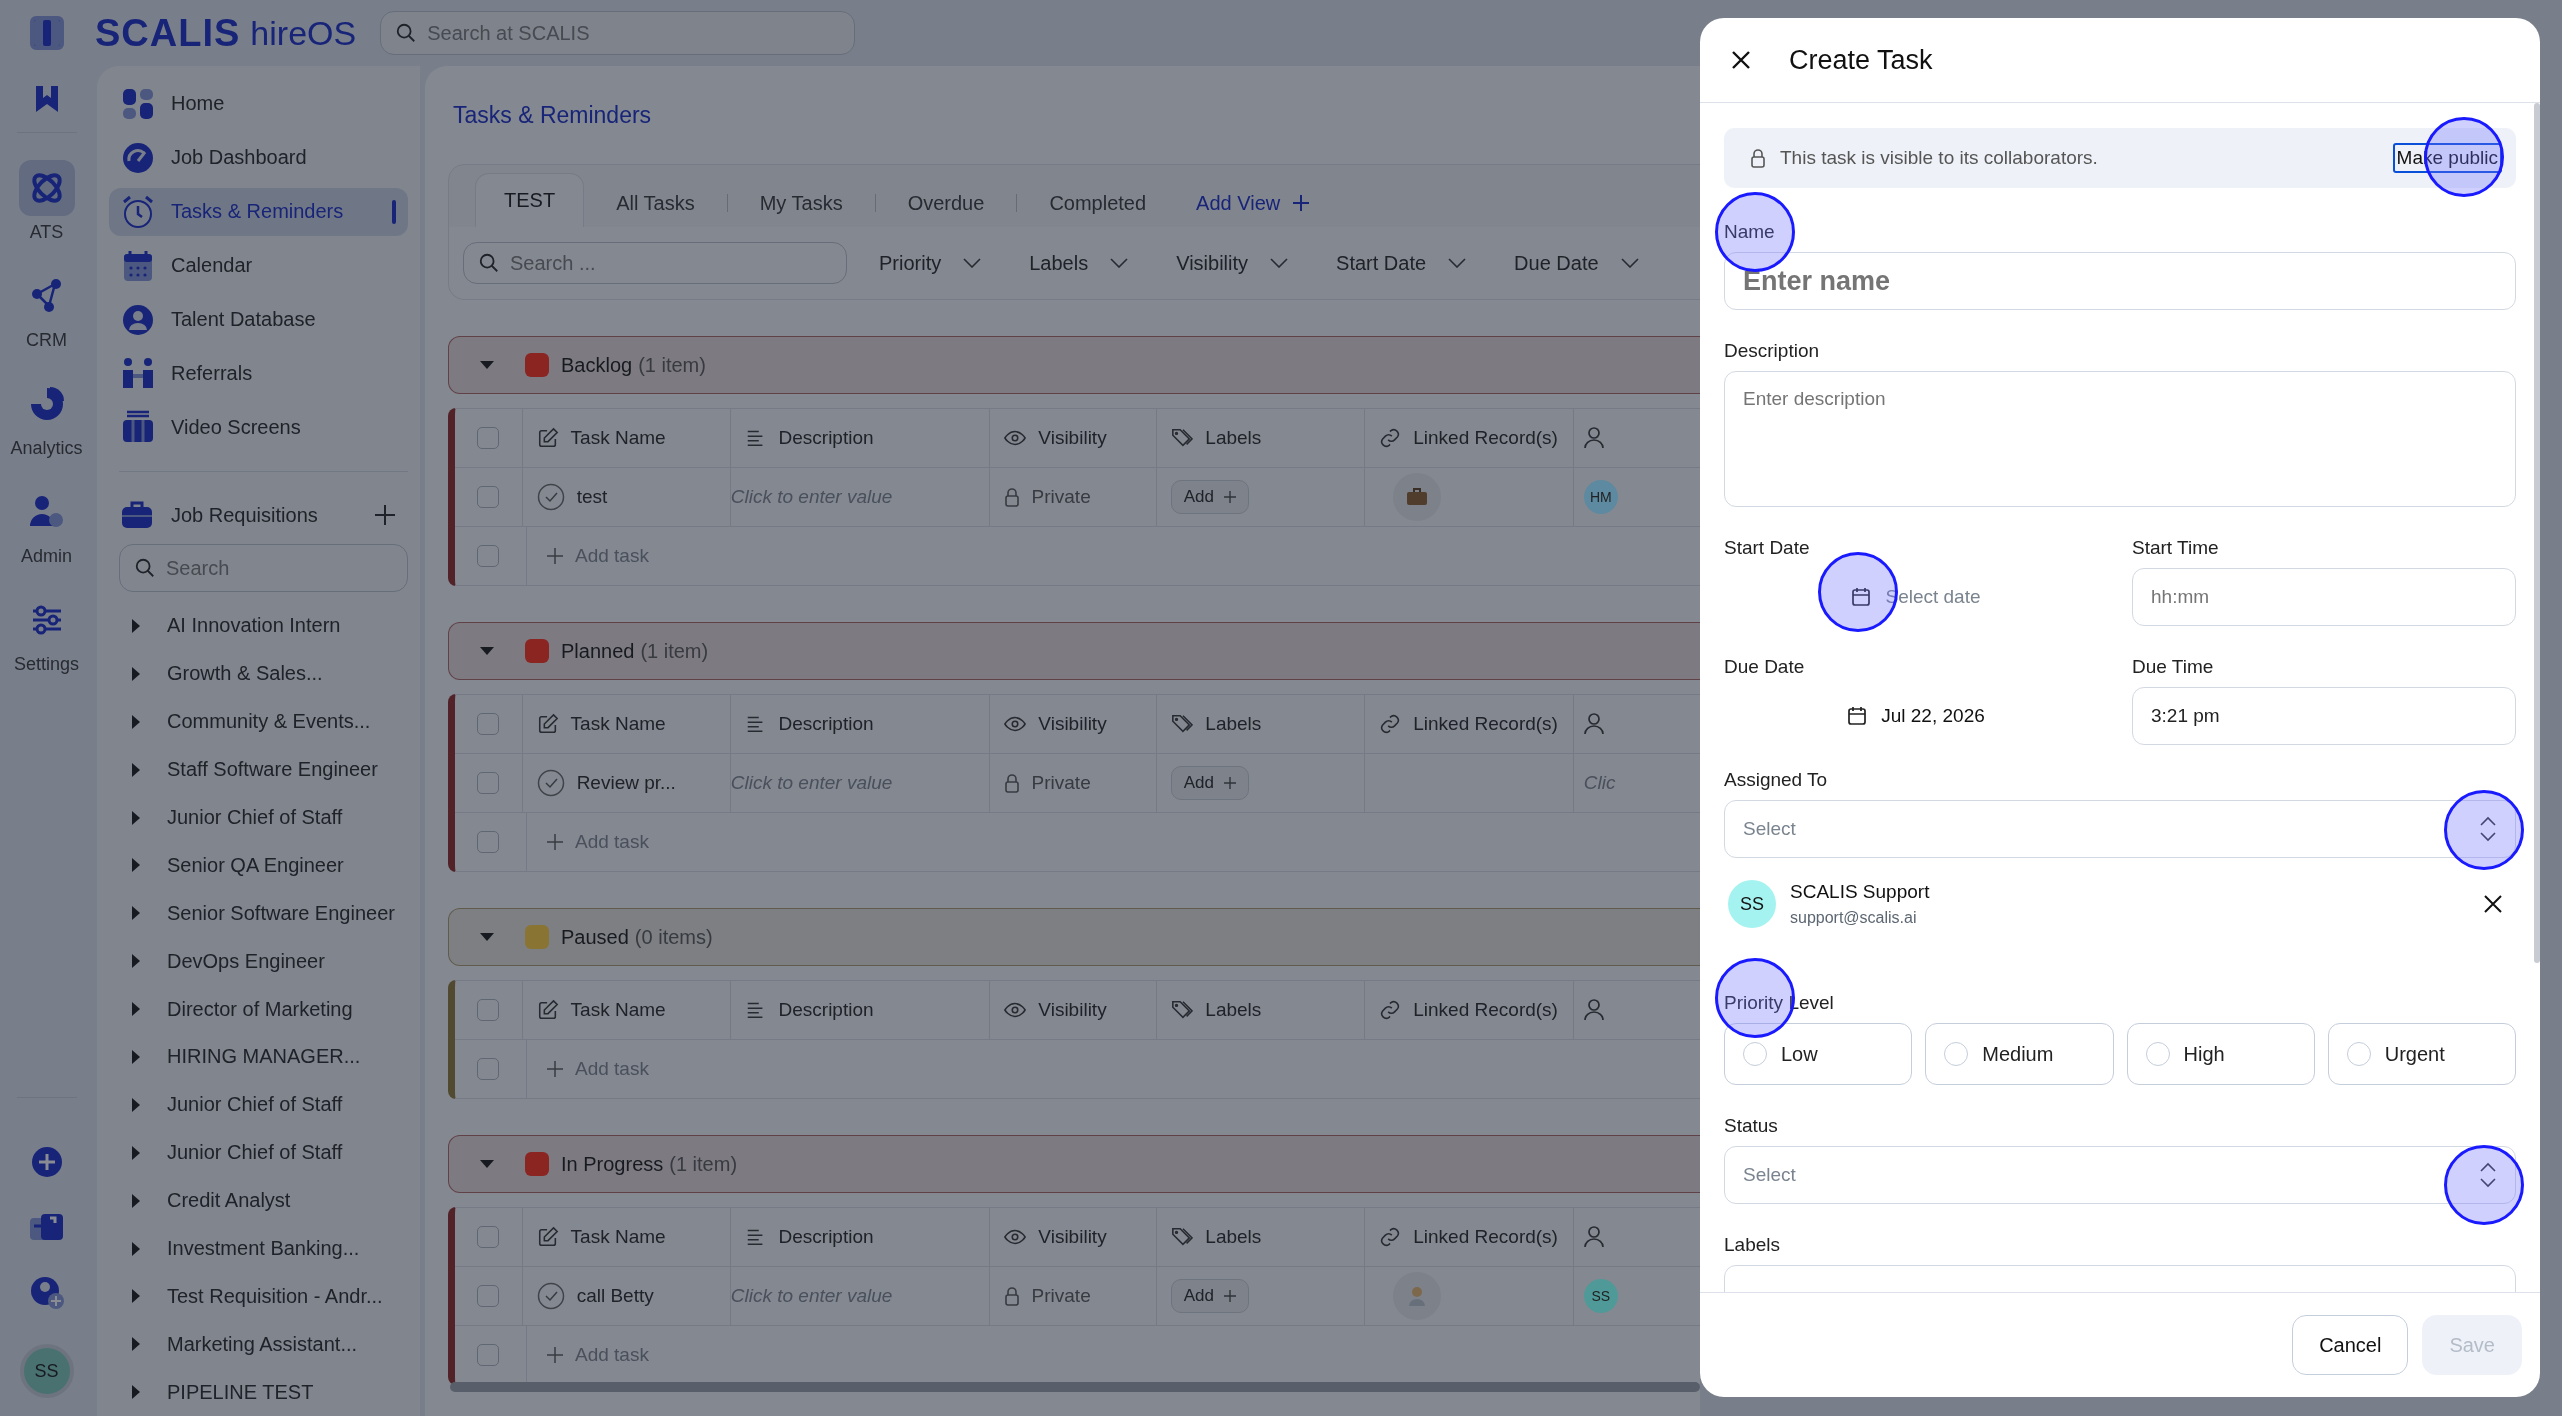 This screenshot has height=1416, width=2562. What do you see at coordinates (2120, 1175) in the screenshot?
I see `status-select: Select` at bounding box center [2120, 1175].